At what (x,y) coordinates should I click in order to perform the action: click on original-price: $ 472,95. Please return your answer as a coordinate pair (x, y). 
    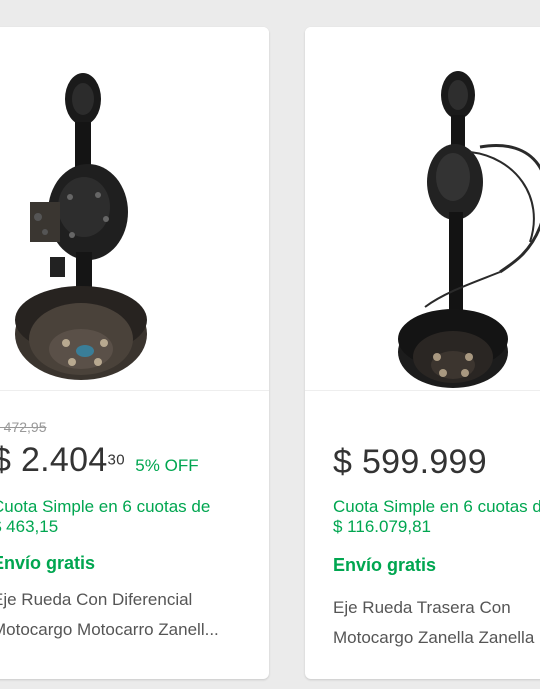
    Looking at the image, I should click on (23, 427).